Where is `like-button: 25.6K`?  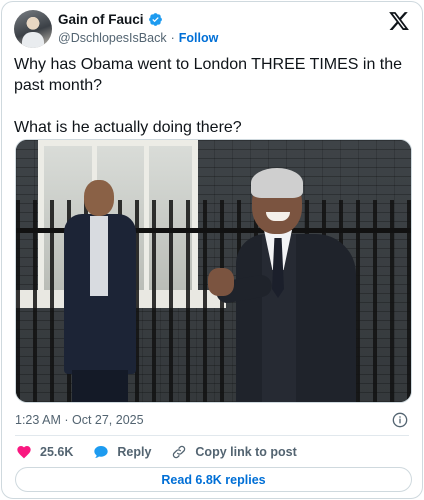
like-button: 25.6K is located at coordinates (44, 452).